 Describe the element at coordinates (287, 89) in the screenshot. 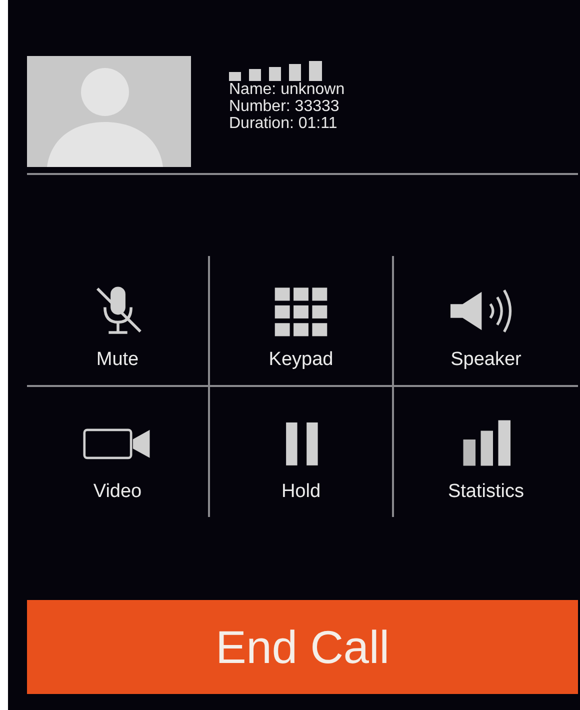

I see `caller-name: Name: unknown` at that location.